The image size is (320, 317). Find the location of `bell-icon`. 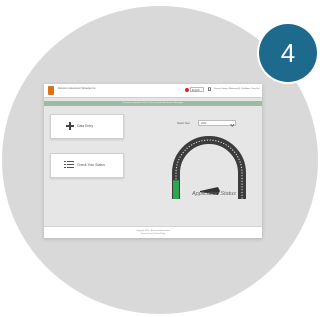

bell-icon is located at coordinates (209, 89).